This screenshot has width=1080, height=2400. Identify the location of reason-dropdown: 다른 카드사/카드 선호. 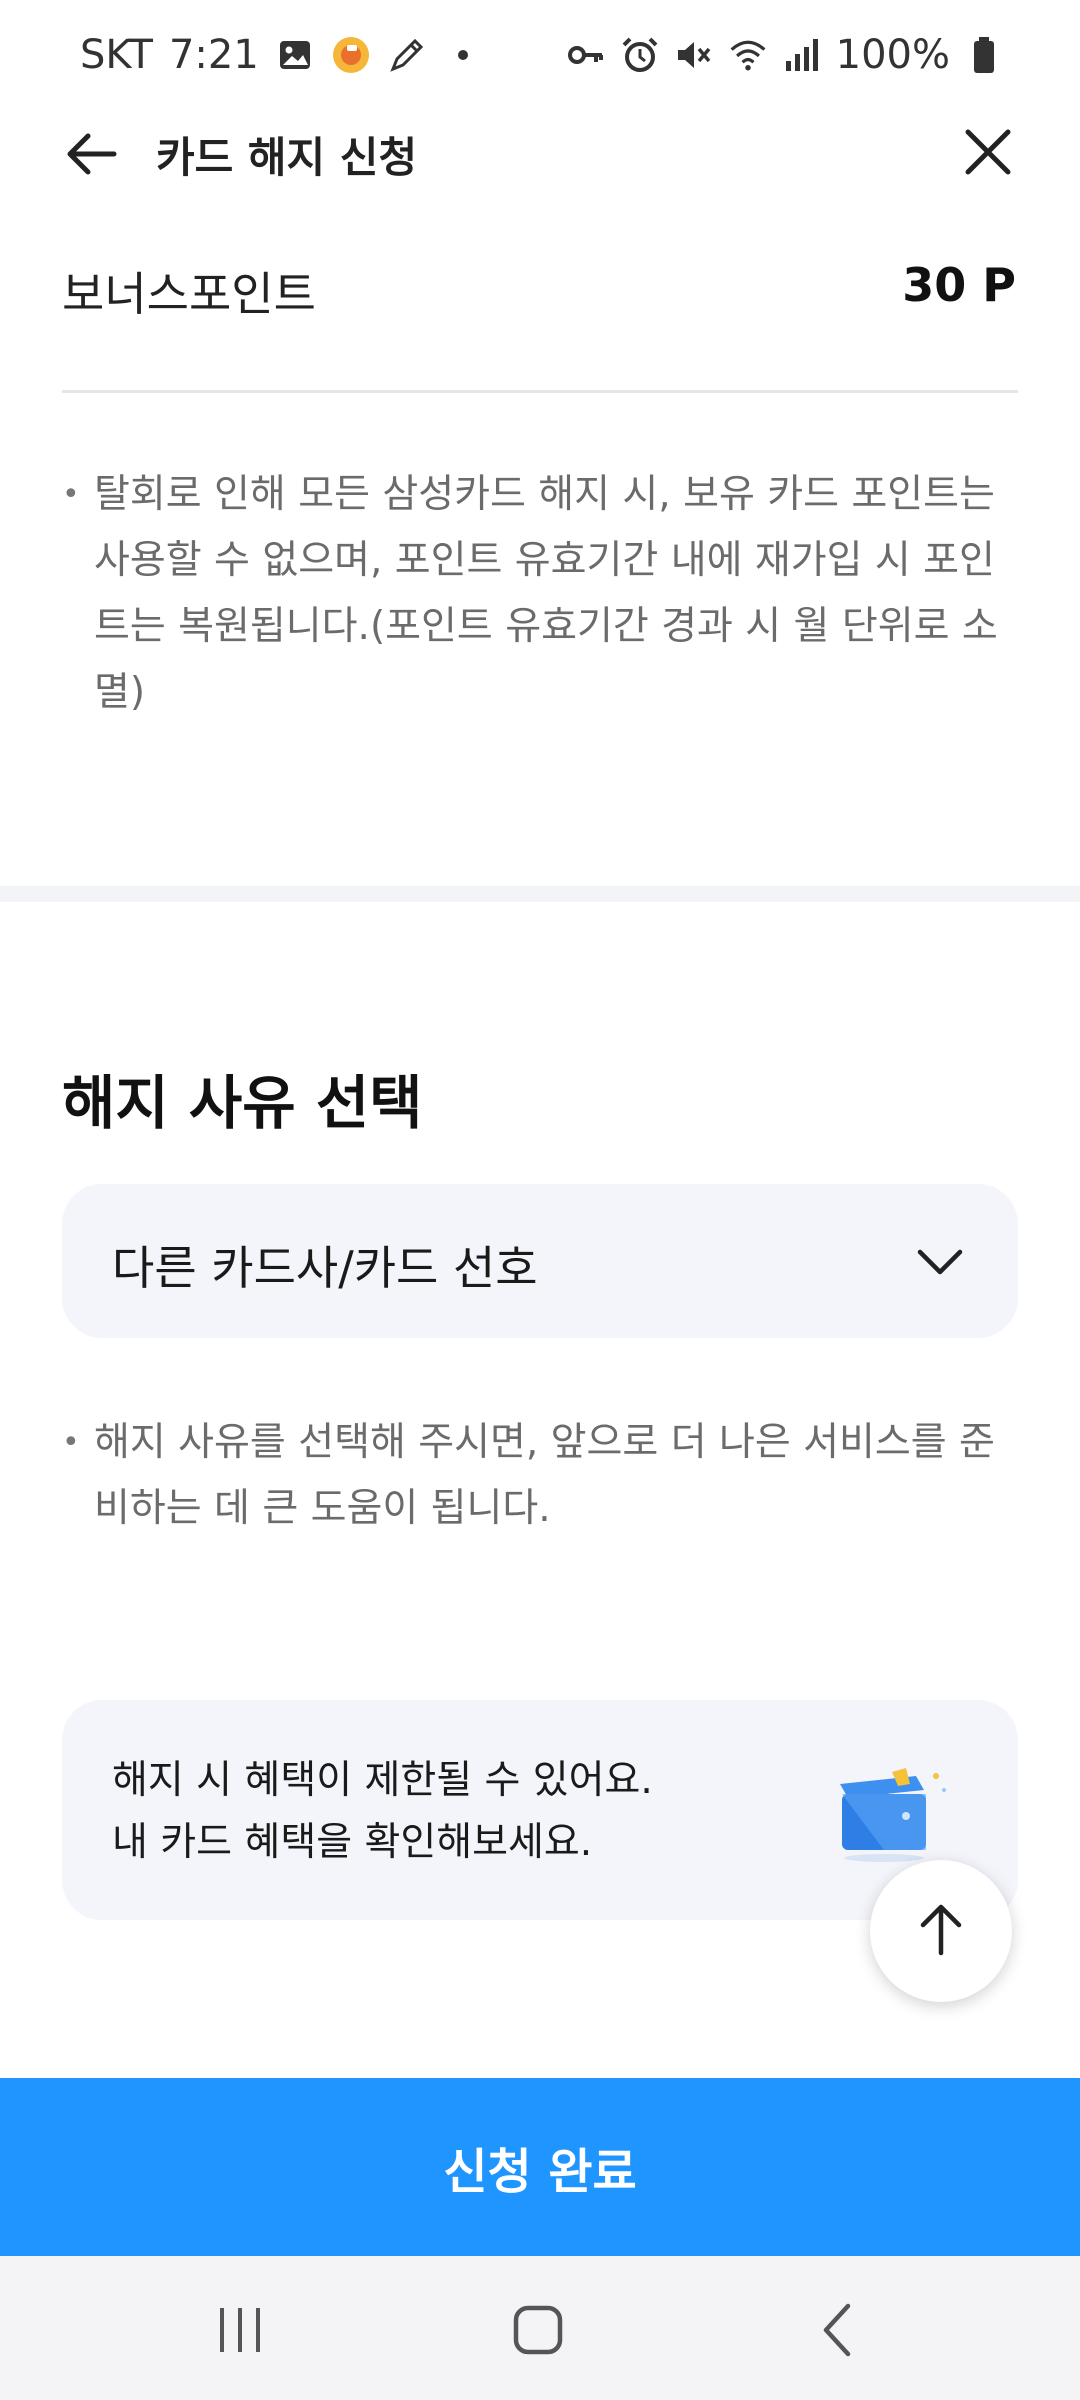
(540, 1261).